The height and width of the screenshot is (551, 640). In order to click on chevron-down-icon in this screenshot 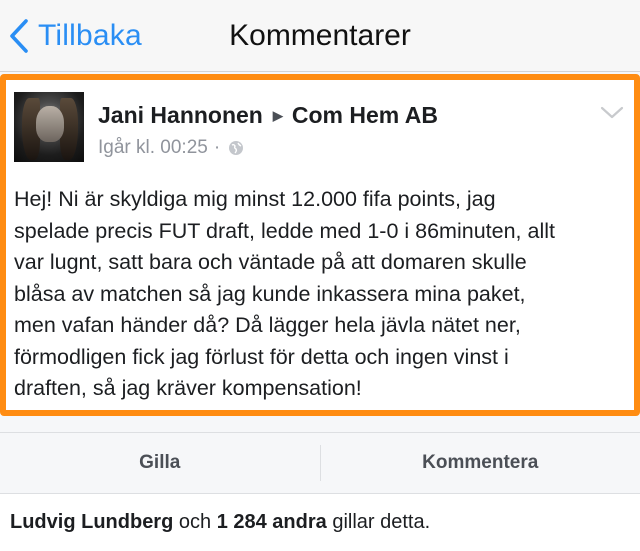, I will do `click(612, 113)`.